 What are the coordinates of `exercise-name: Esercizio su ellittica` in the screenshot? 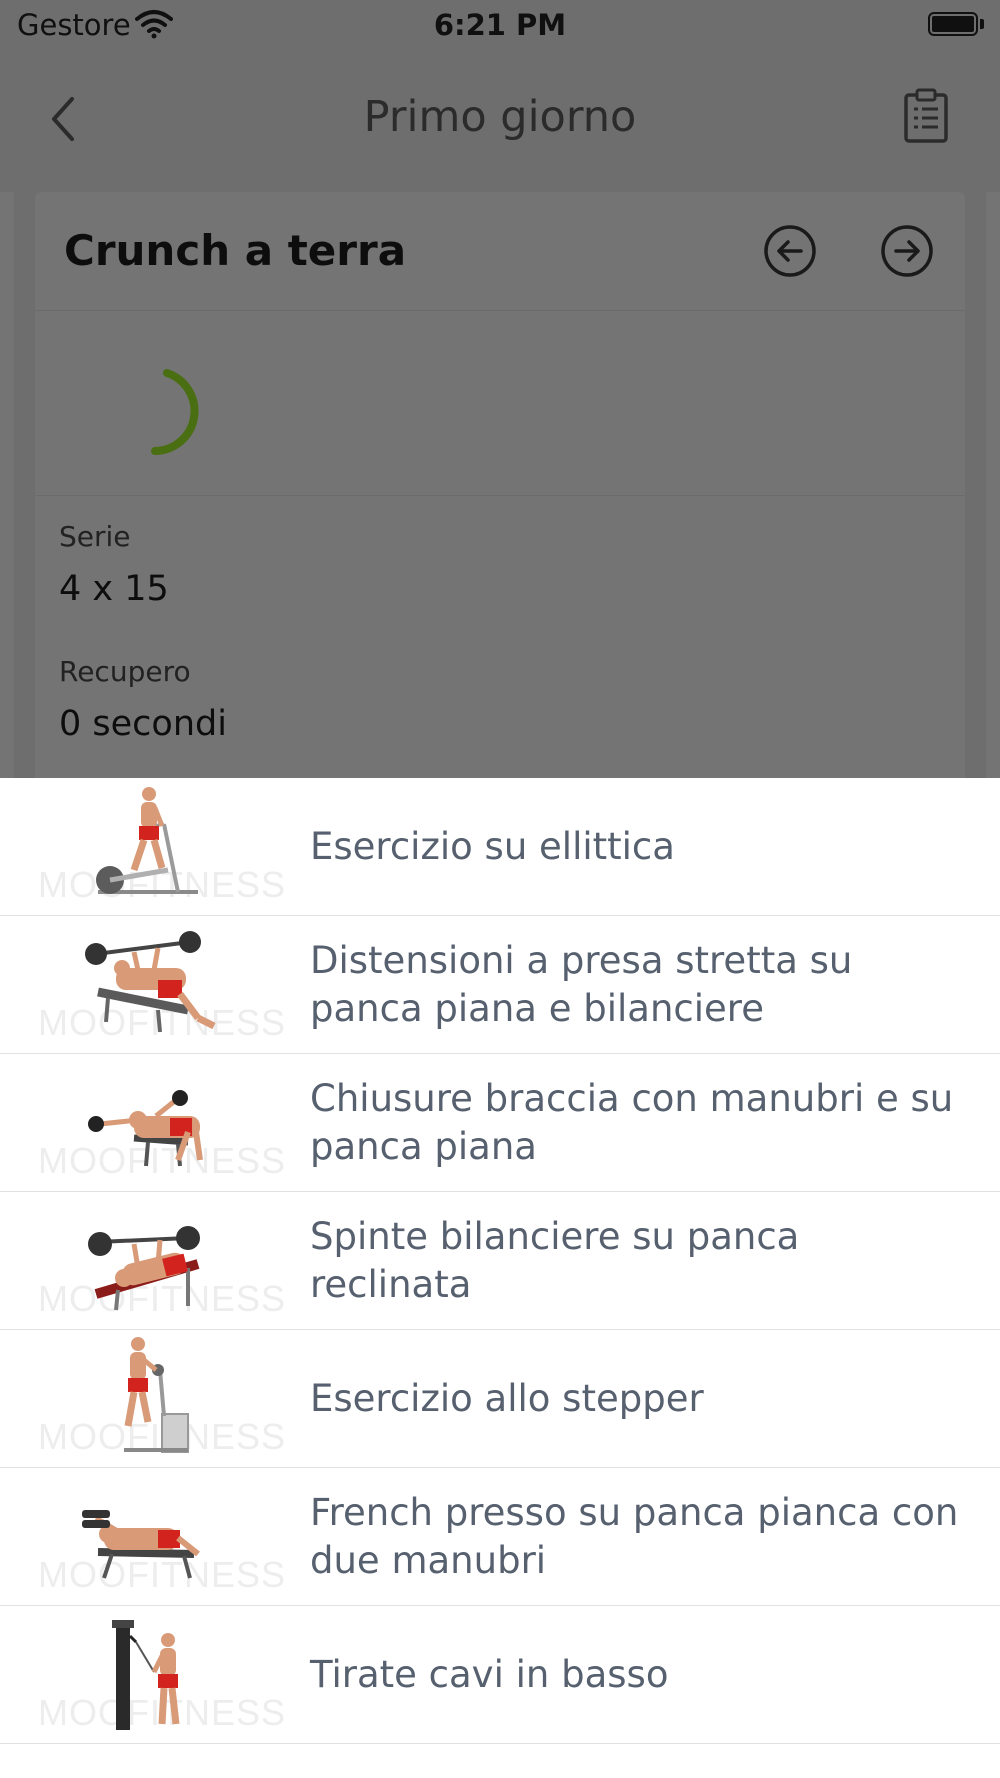 It's located at (492, 846).